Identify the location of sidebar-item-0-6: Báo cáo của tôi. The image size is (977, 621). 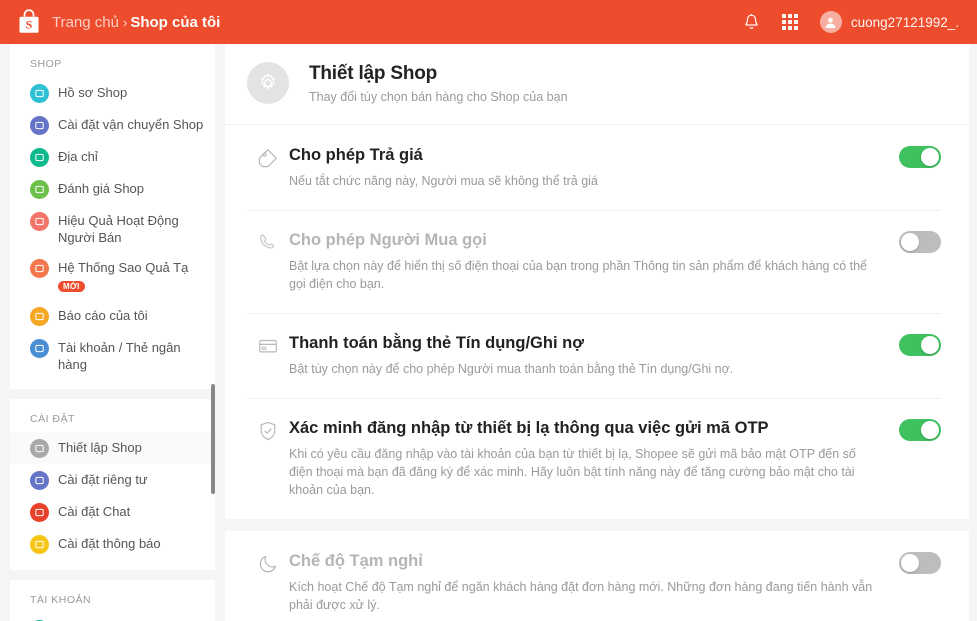
(112, 316).